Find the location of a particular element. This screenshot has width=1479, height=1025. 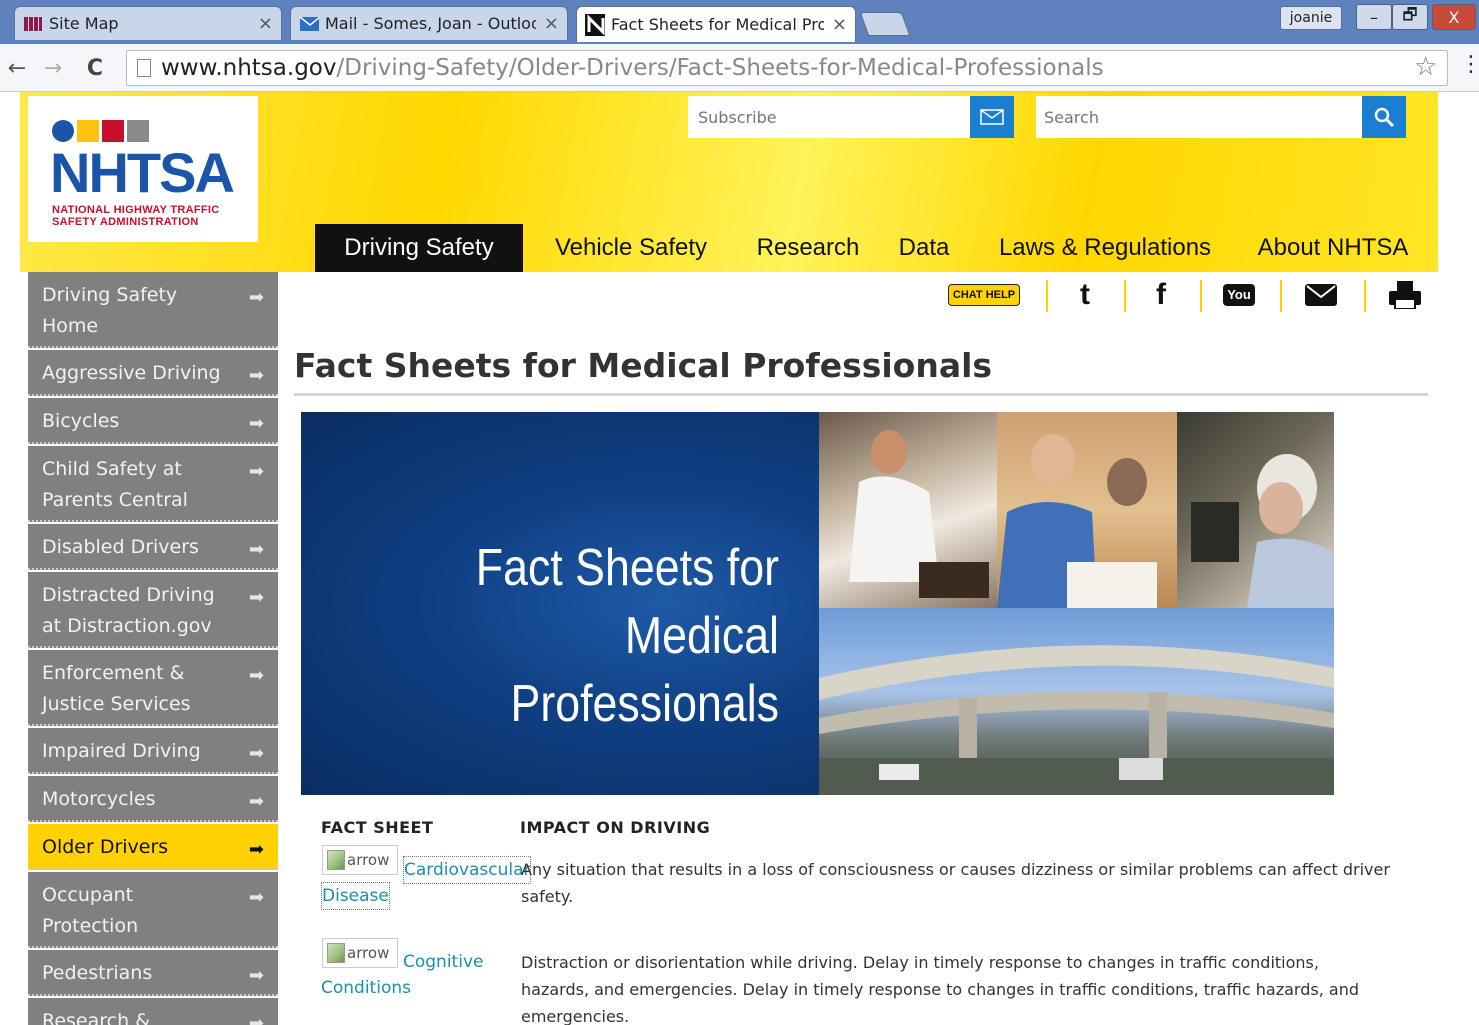

sidebar-item-occupant-protection: Occupant Protection ➡ is located at coordinates (153, 910).